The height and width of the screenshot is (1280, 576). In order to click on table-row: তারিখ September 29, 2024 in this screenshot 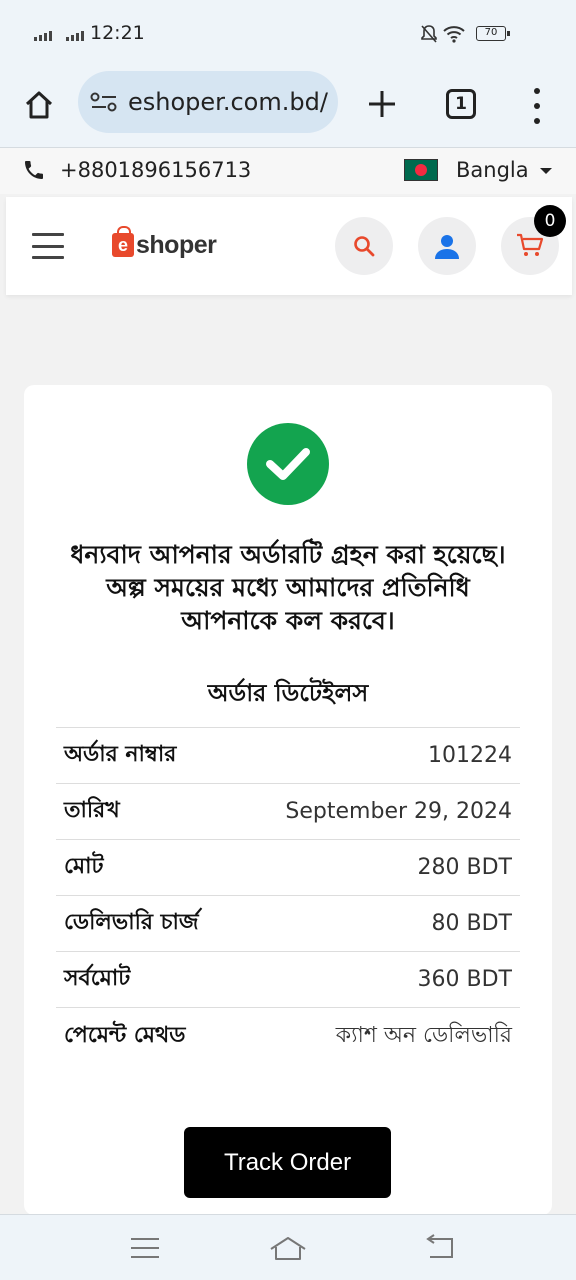, I will do `click(288, 812)`.